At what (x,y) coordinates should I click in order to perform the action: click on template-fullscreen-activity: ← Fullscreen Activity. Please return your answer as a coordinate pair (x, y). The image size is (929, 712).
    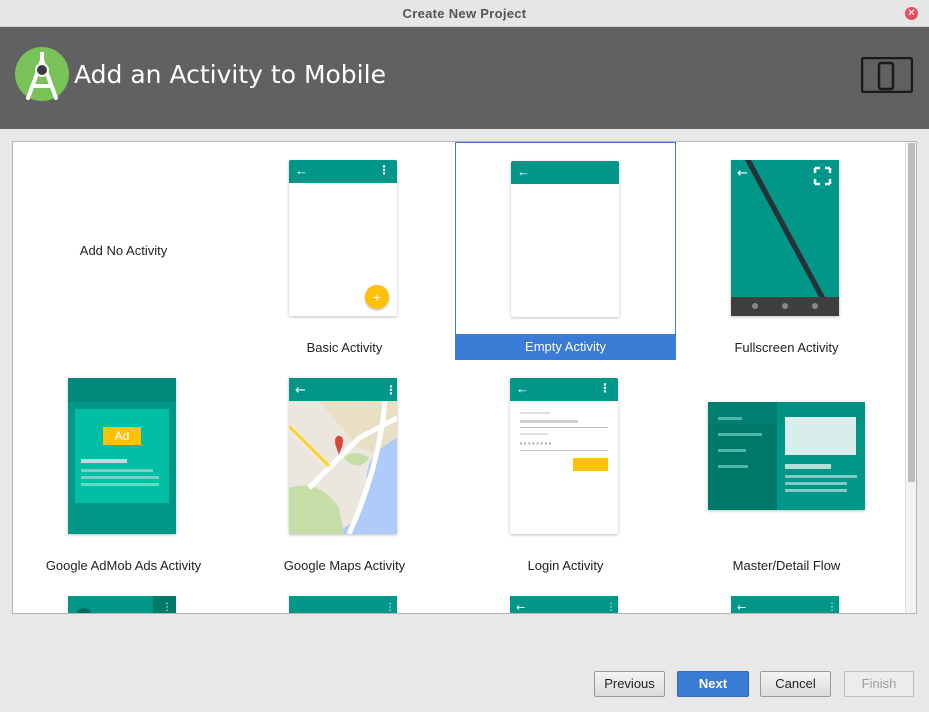
    Looking at the image, I should click on (786, 251).